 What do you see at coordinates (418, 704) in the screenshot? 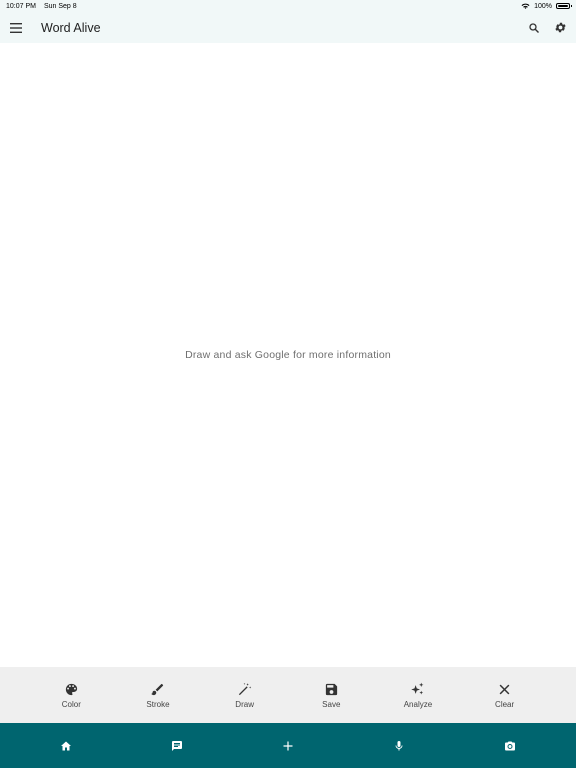
I see `analyze-label: Analyze` at bounding box center [418, 704].